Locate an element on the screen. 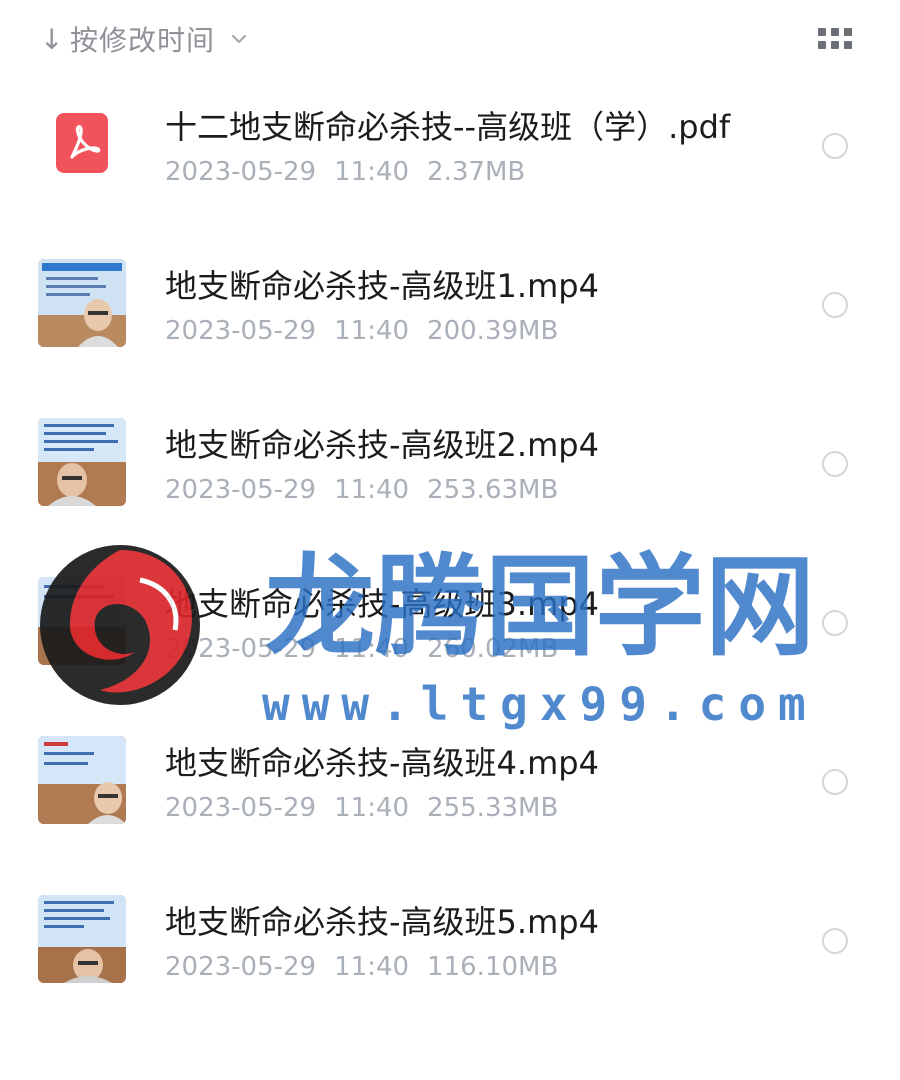  file-name: 地支断命必杀技-高级班1.mp4 is located at coordinates (382, 286).